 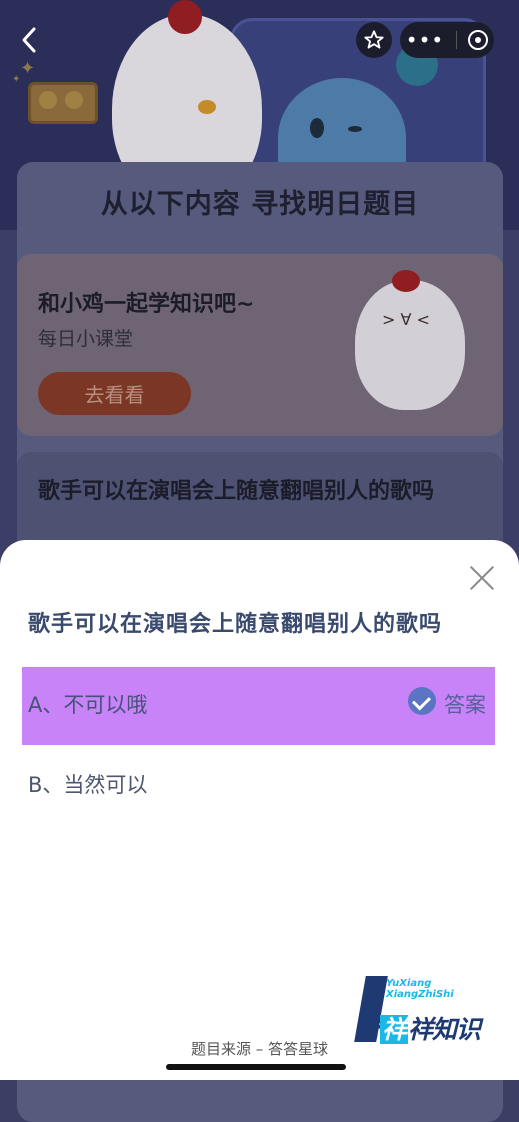 I want to click on home-indicator, so click(x=256, y=1067).